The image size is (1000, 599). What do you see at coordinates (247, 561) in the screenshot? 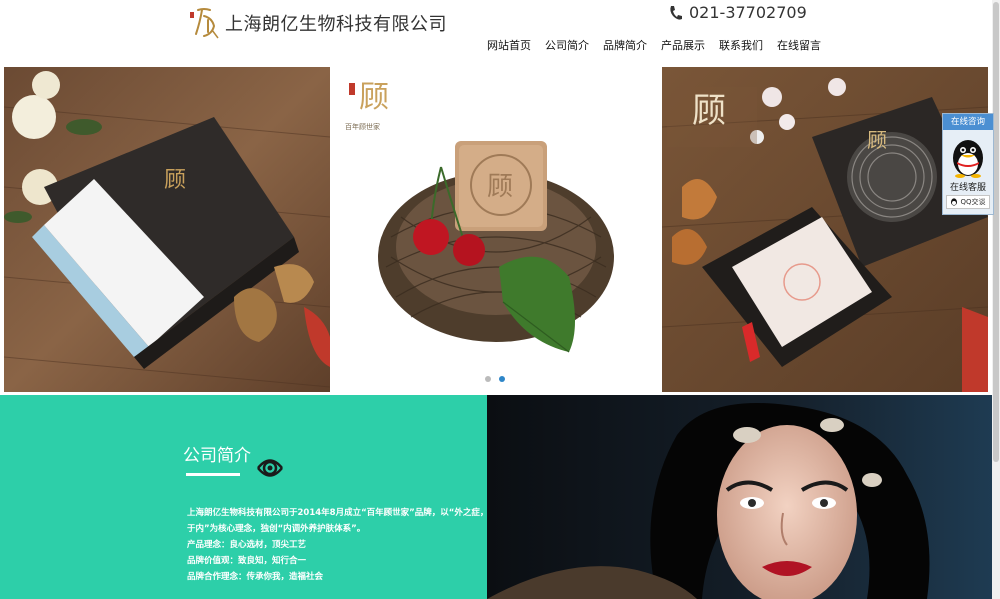
I see `about-paragraph-3: 品牌价值观：致良知，知行合一` at bounding box center [247, 561].